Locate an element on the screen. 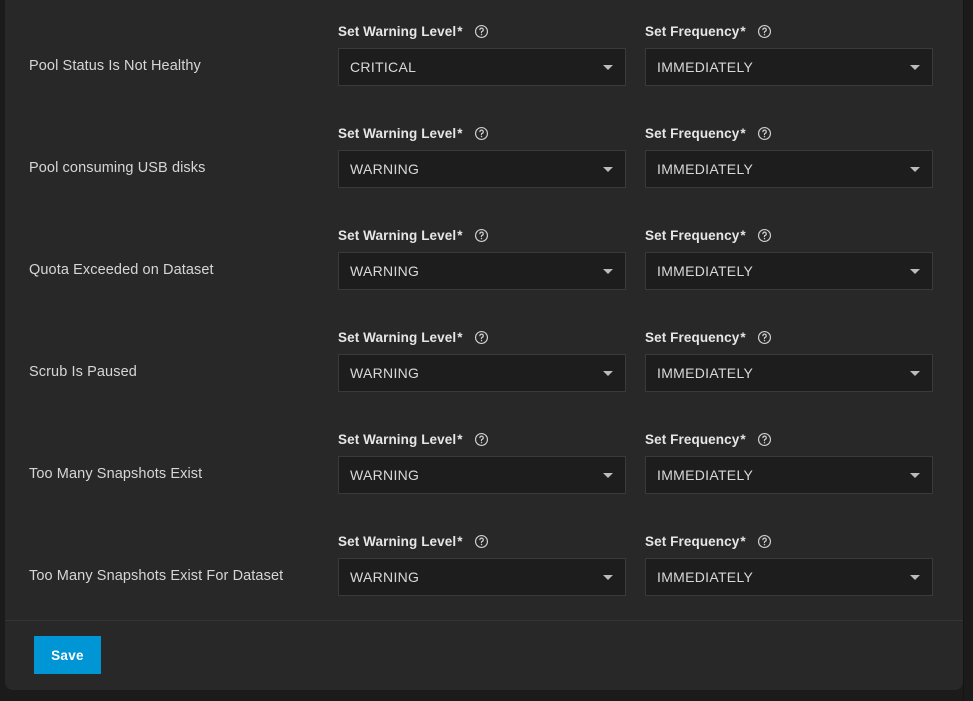  alert-row-label: Pool consuming USB disks is located at coordinates (117, 168).